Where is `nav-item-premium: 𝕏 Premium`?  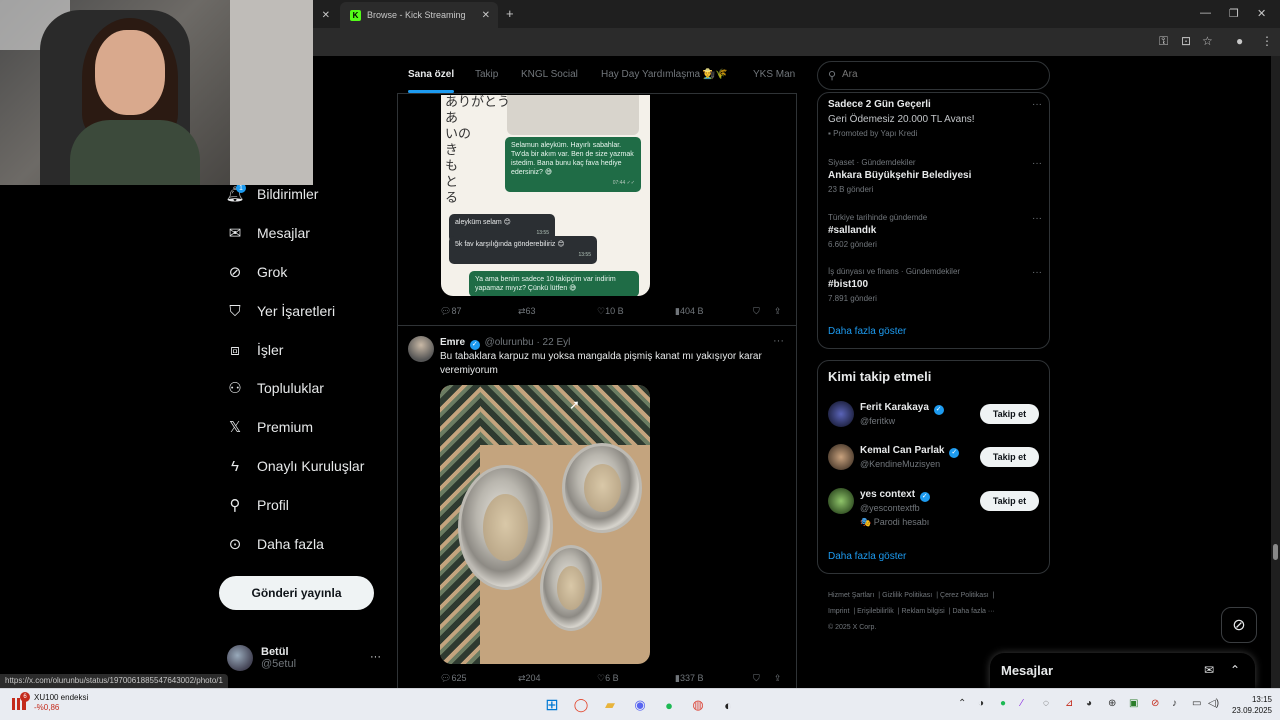 nav-item-premium: 𝕏 Premium is located at coordinates (269, 427).